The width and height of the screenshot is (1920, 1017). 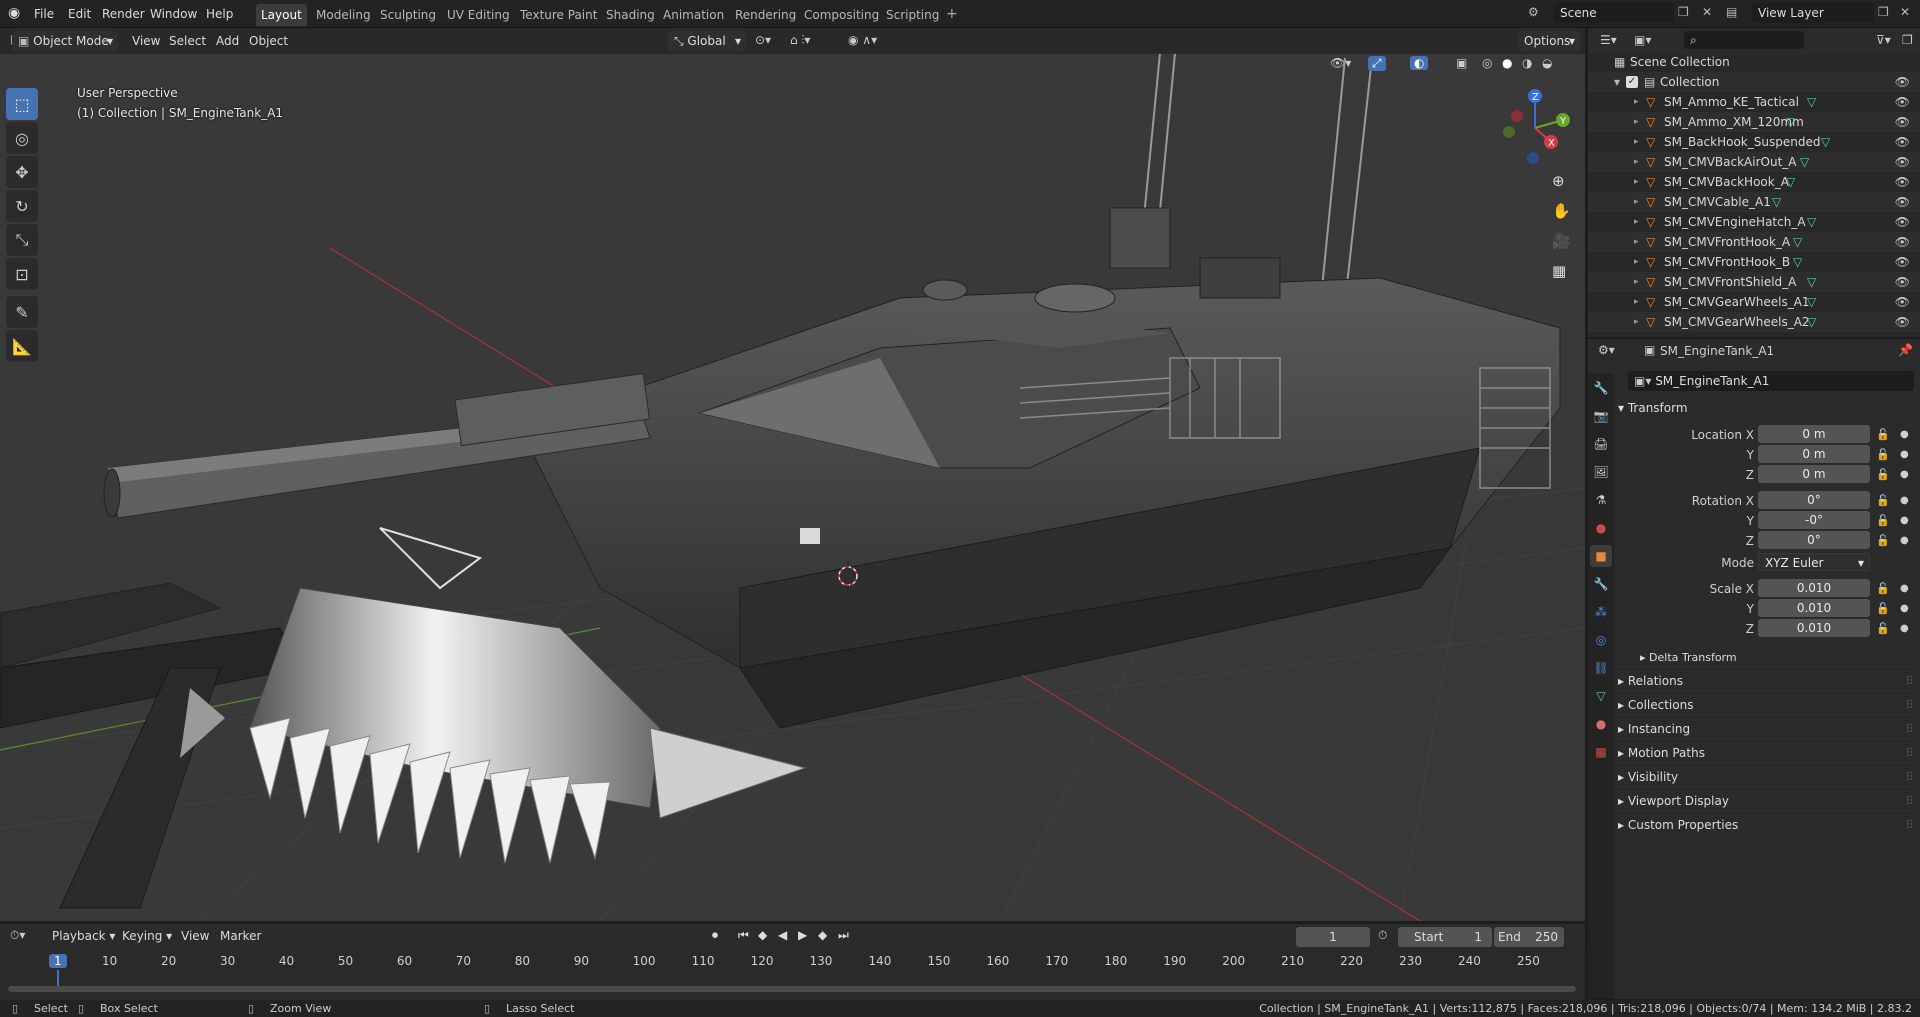 I want to click on location-z-field: 0 m, so click(x=1814, y=474).